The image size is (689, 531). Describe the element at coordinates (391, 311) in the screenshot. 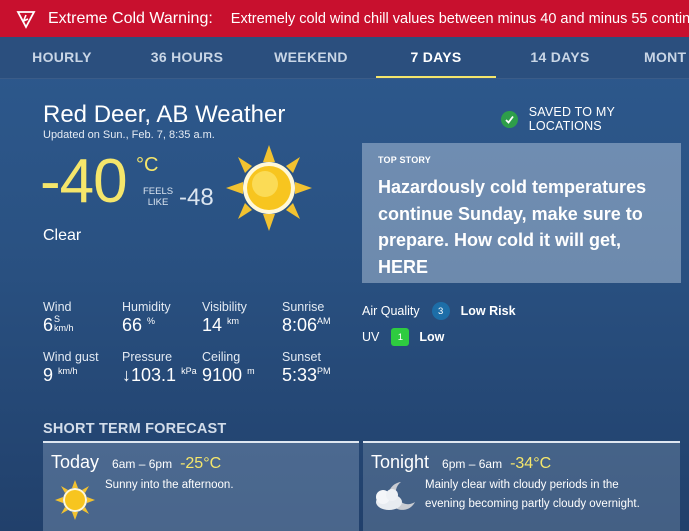

I see `air-quality-label: Air Quality` at that location.